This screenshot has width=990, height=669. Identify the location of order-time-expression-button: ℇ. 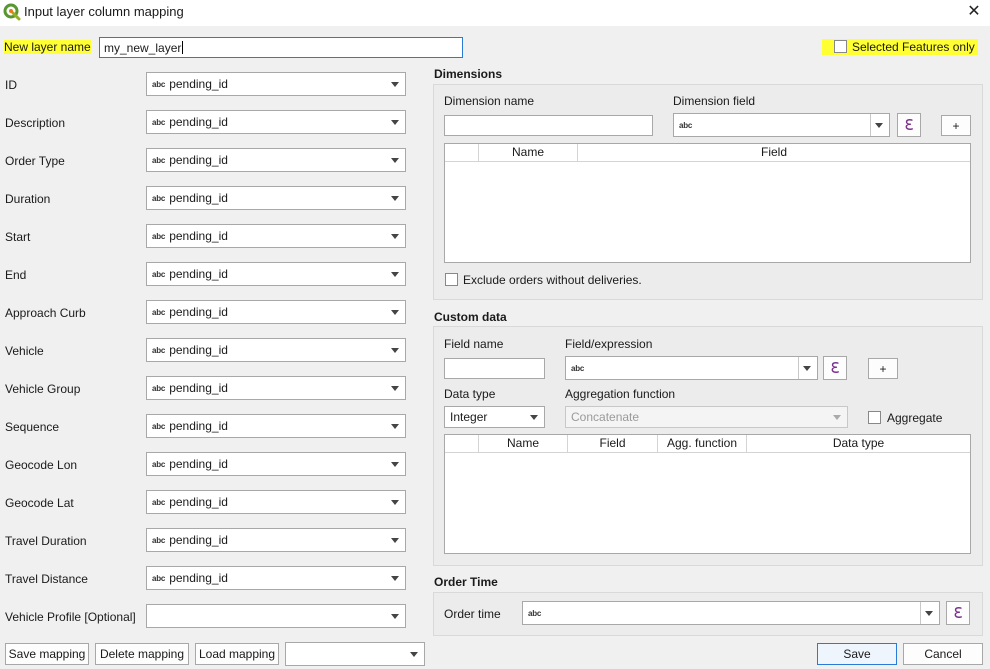
(958, 613).